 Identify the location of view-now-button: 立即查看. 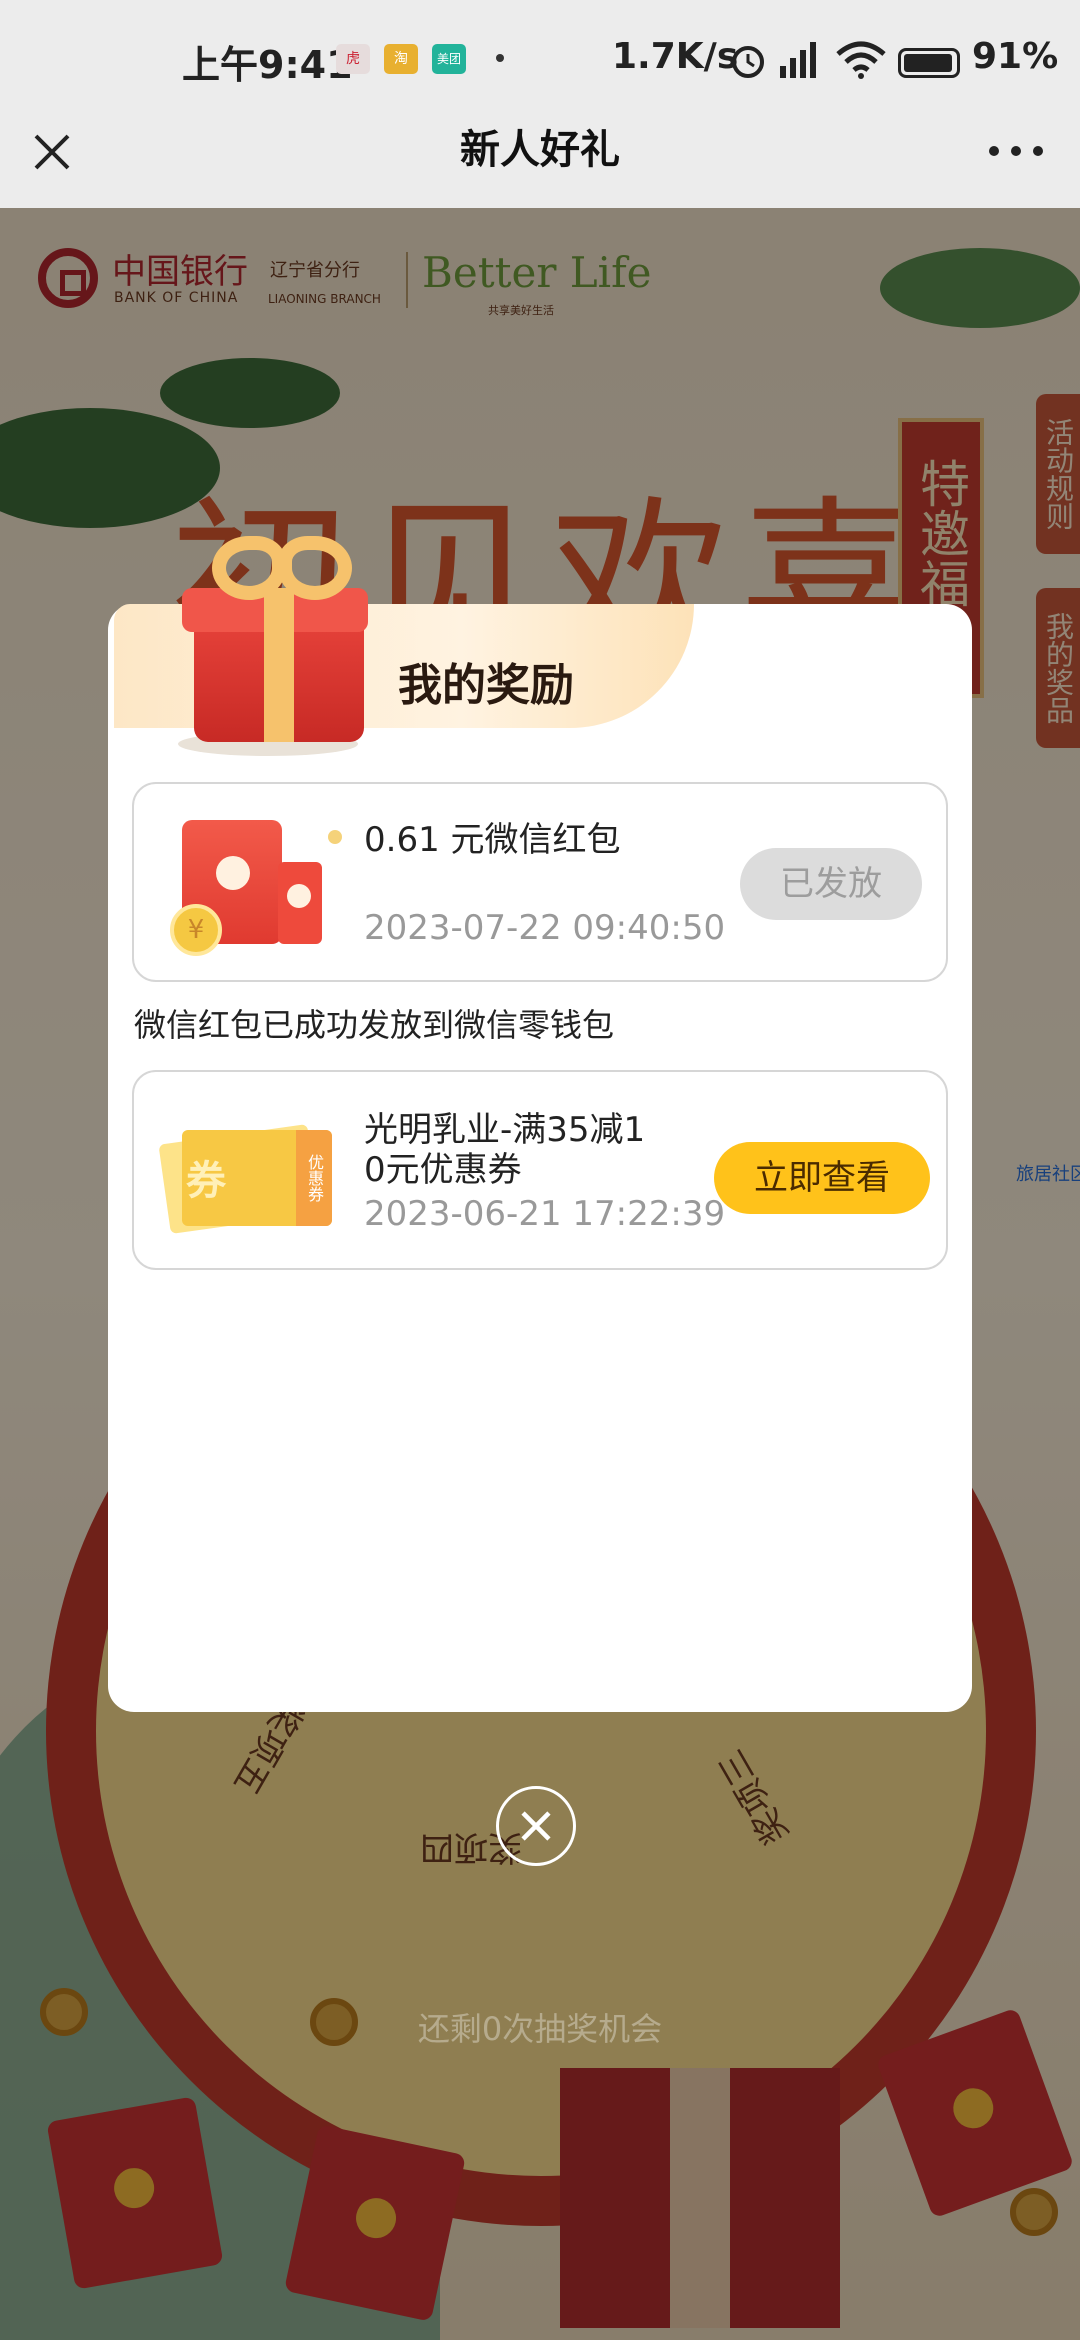
(822, 1178).